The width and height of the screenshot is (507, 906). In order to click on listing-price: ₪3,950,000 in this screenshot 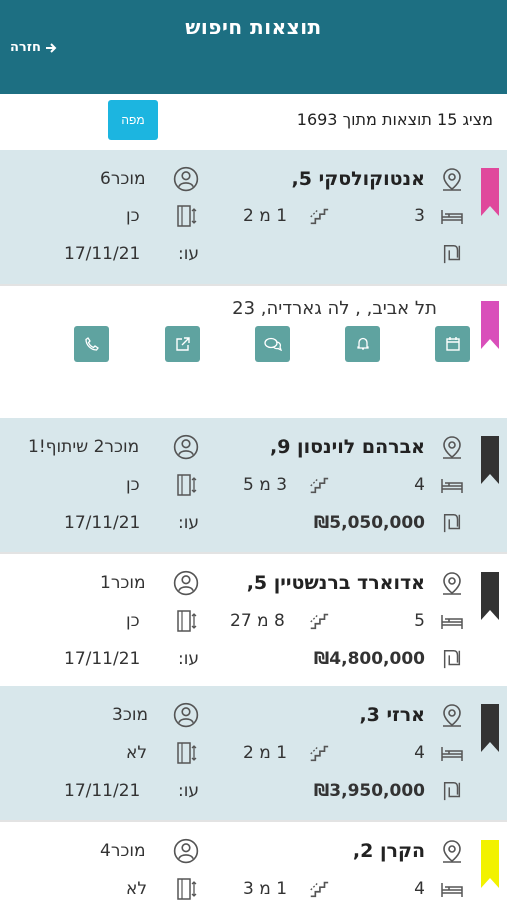, I will do `click(369, 791)`.